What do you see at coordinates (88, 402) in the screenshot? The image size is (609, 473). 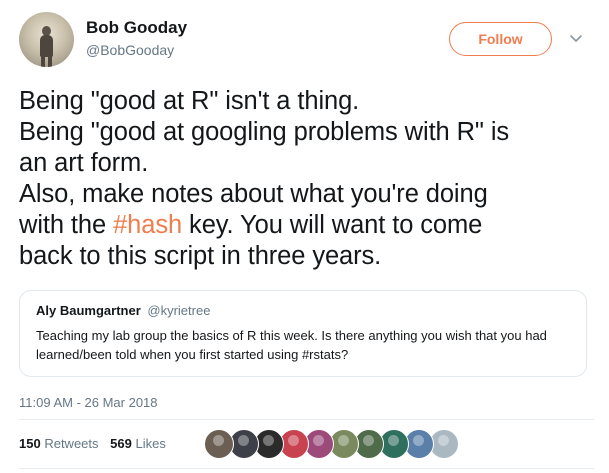 I see `tweet-timestamp: 11:09 AM - 26 Mar 2018` at bounding box center [88, 402].